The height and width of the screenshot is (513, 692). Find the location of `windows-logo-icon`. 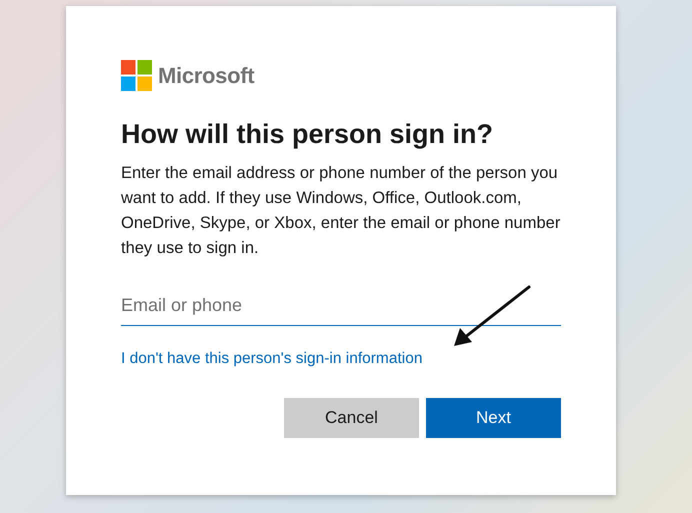

windows-logo-icon is located at coordinates (136, 75).